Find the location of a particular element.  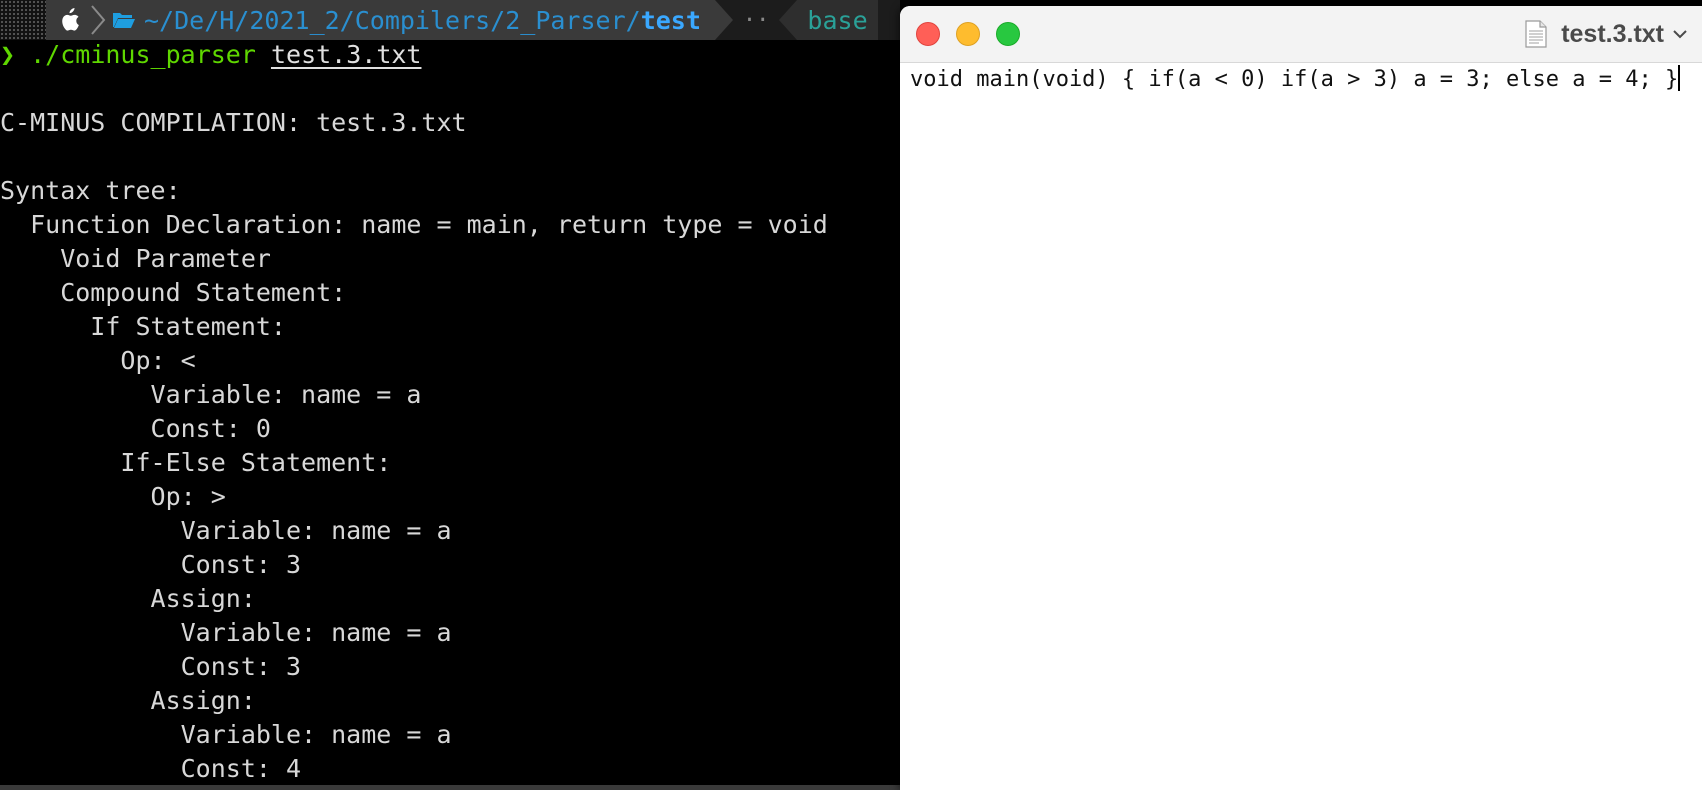

terminal-bottom-bar is located at coordinates (450, 787).